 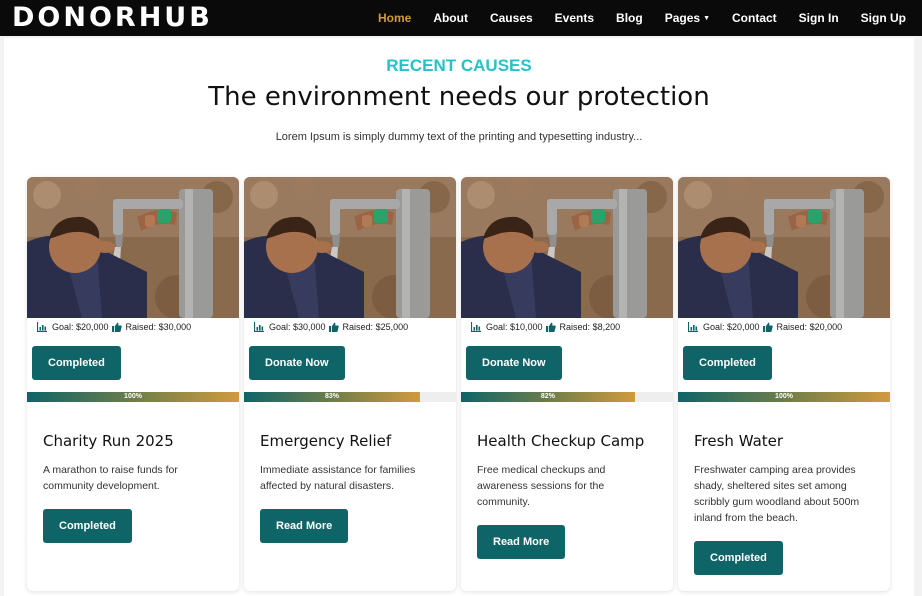 What do you see at coordinates (574, 18) in the screenshot?
I see `nav-events: Events` at bounding box center [574, 18].